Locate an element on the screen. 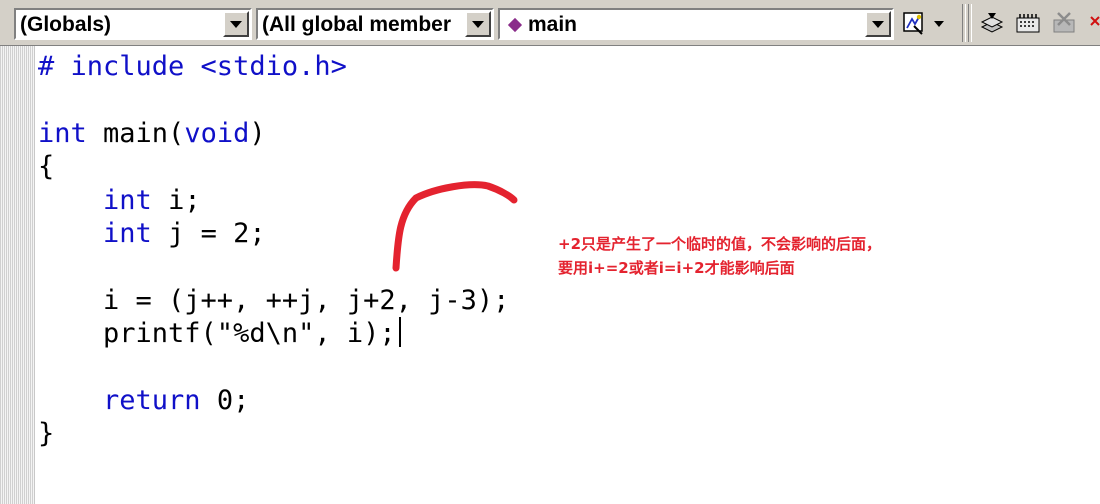  build-icon is located at coordinates (1028, 23).